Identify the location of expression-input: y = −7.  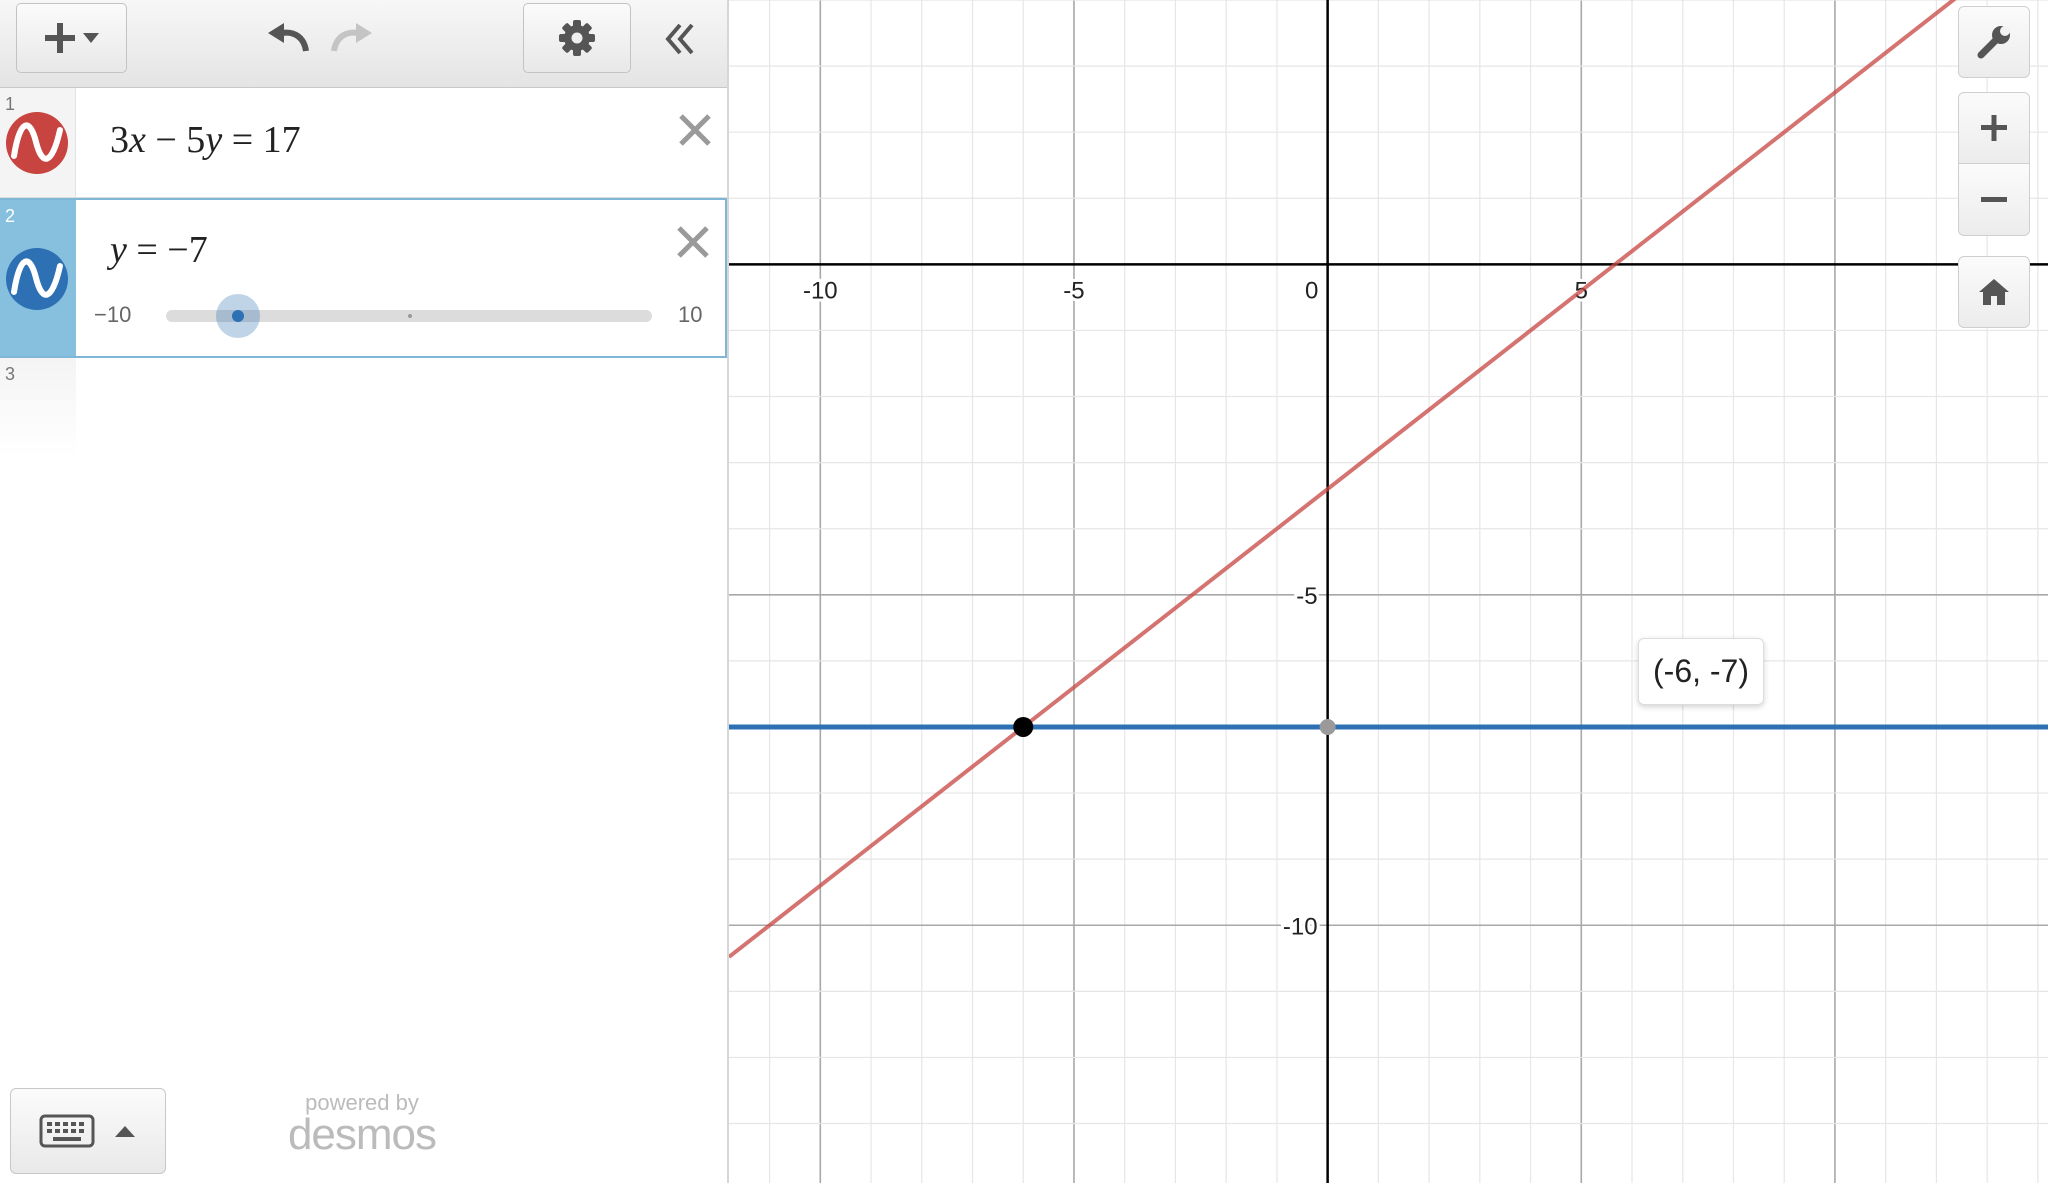
(159, 250).